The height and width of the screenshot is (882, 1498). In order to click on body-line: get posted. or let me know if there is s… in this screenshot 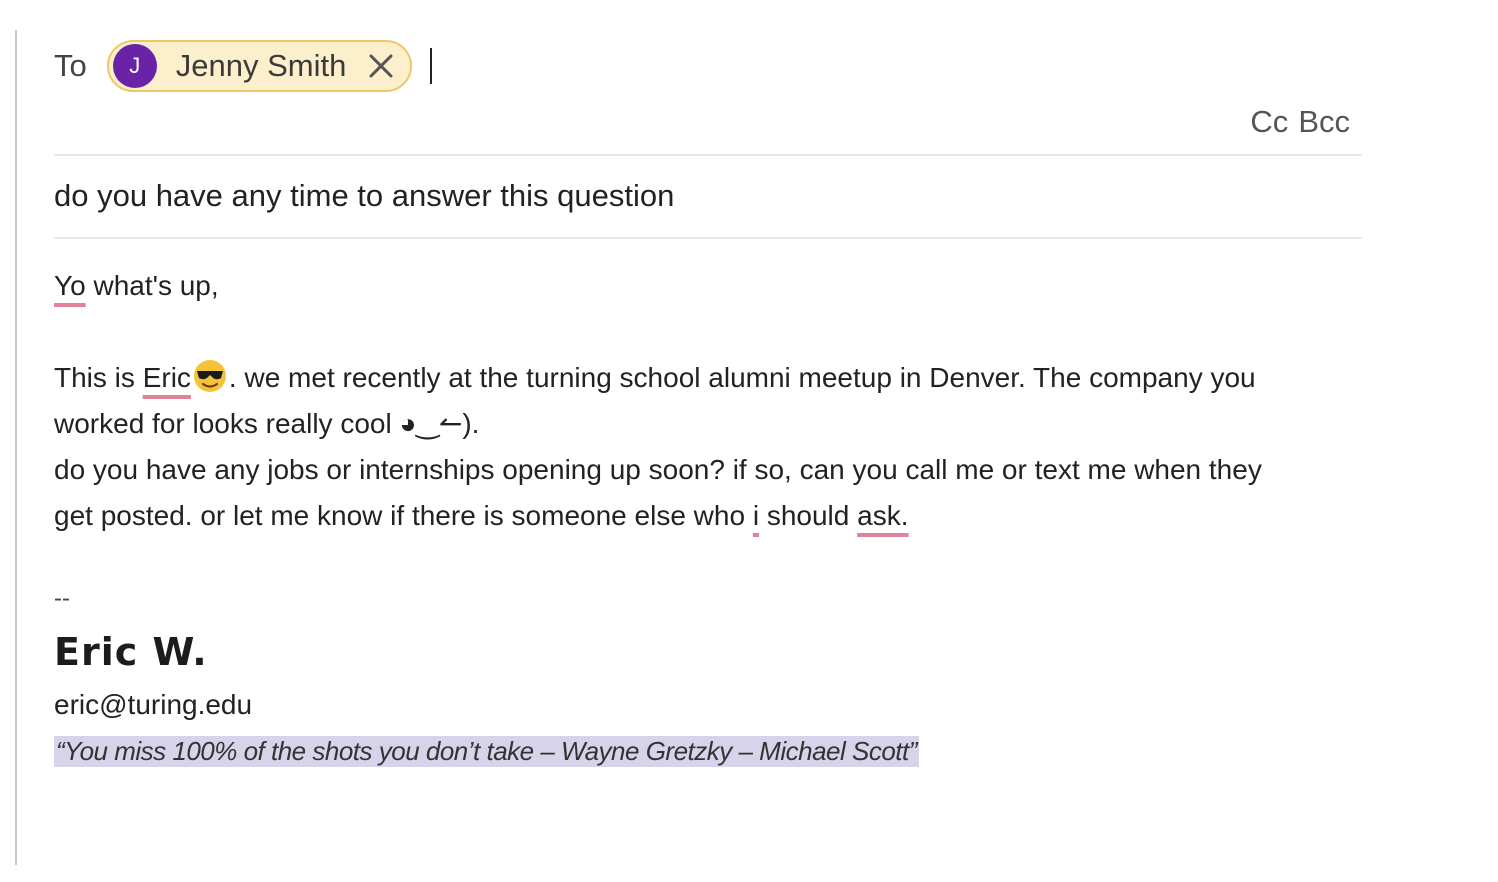, I will do `click(481, 515)`.